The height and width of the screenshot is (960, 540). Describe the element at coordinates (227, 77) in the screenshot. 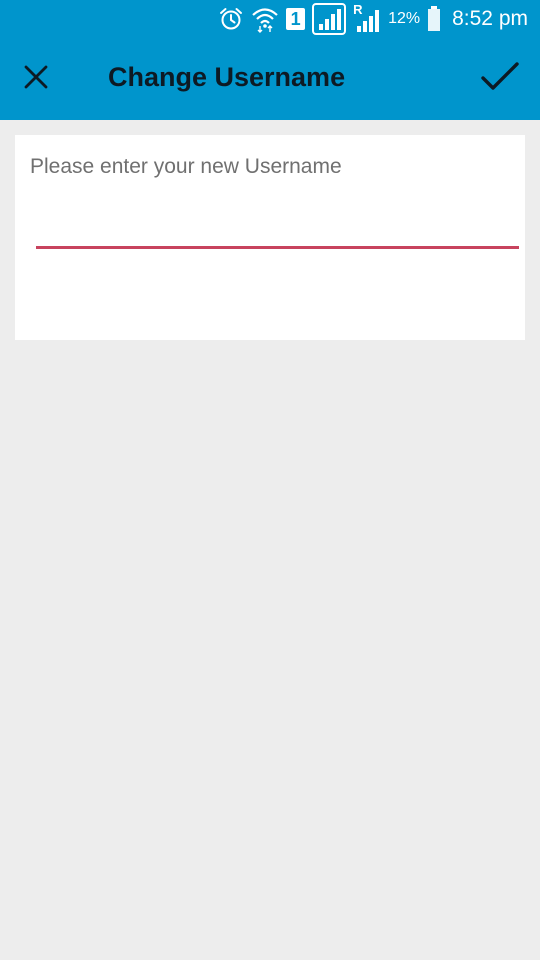

I see `page-title: Change Username` at that location.